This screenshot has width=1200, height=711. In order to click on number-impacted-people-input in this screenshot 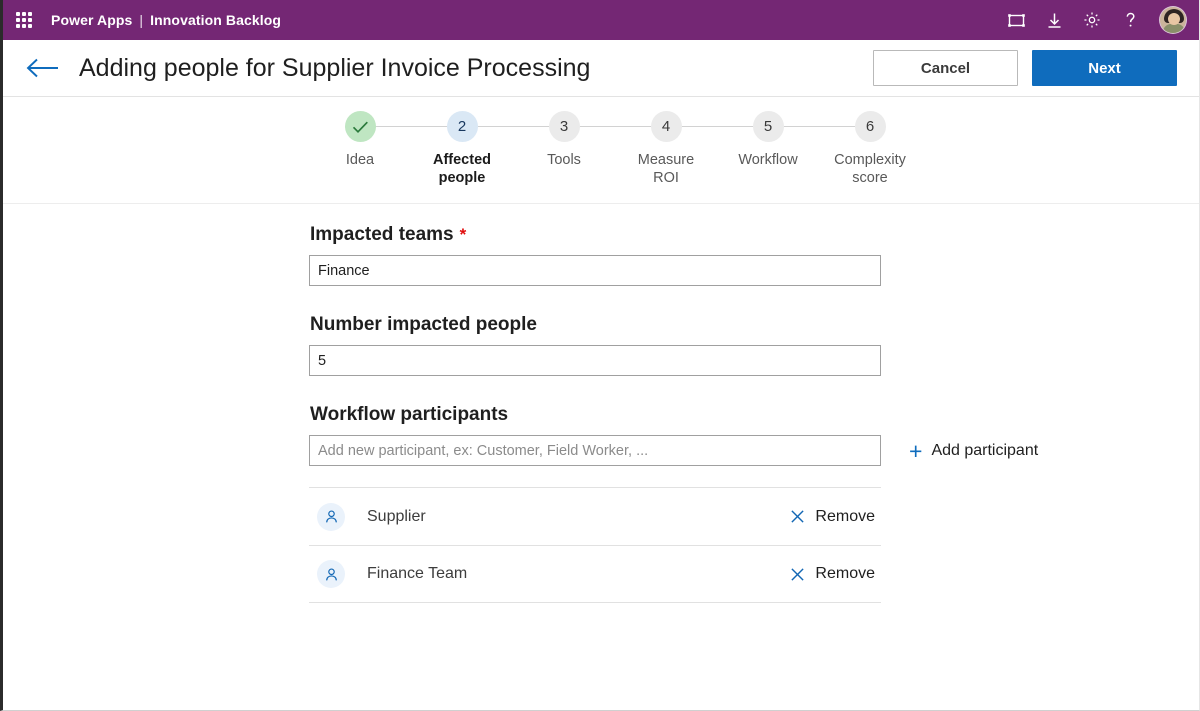, I will do `click(595, 360)`.